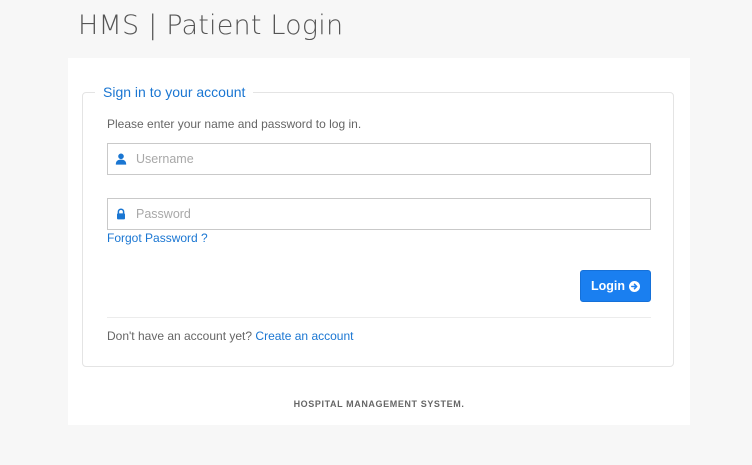 The height and width of the screenshot is (465, 752). I want to click on page-title: HMS | Patient Login, so click(211, 25).